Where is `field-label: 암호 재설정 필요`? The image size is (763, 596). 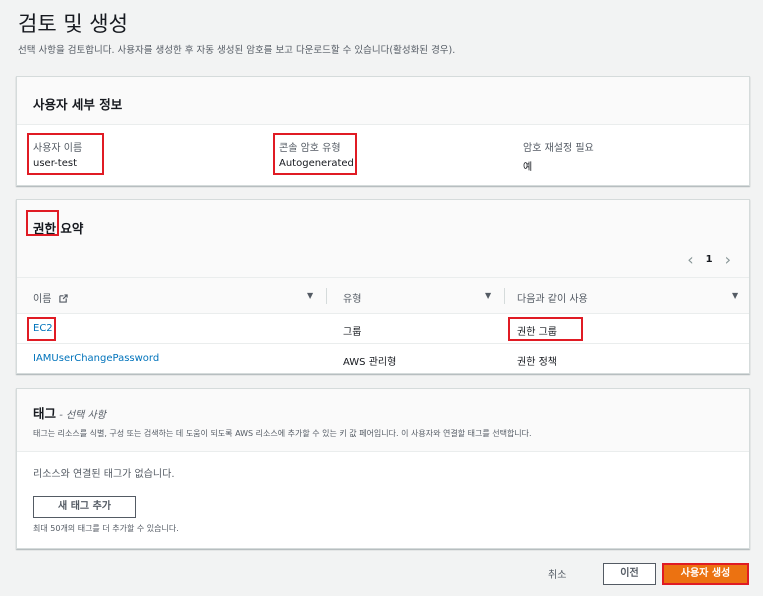
field-label: 암호 재설정 필요 is located at coordinates (558, 148).